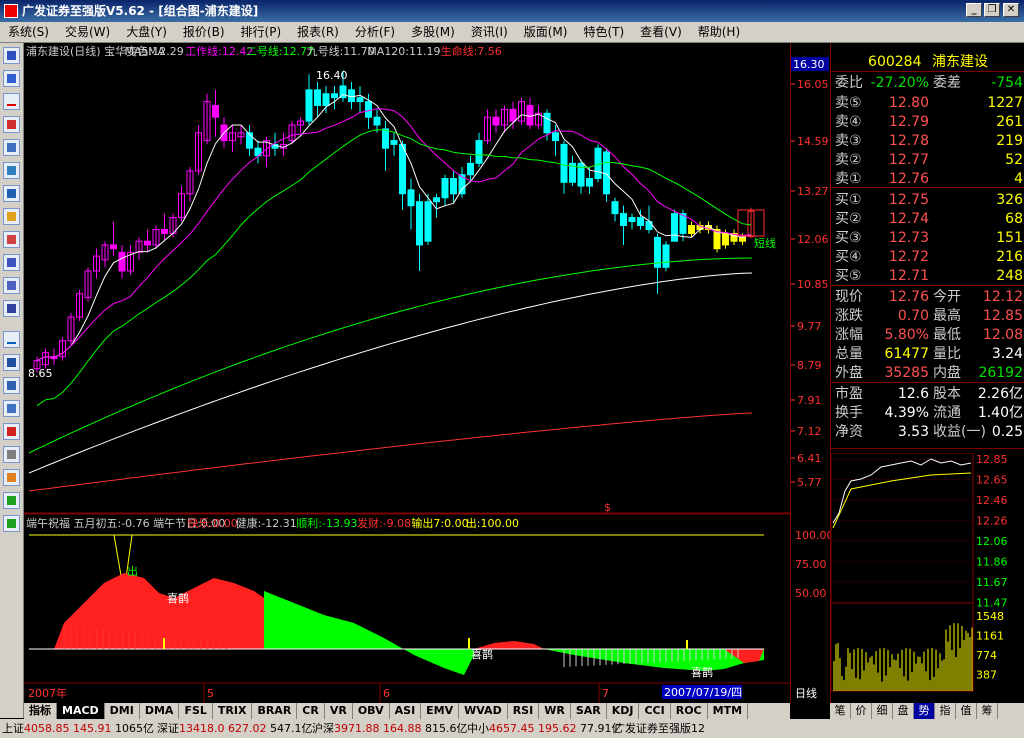  Describe the element at coordinates (122, 711) in the screenshot. I see `tab-dmi: DMI` at that location.